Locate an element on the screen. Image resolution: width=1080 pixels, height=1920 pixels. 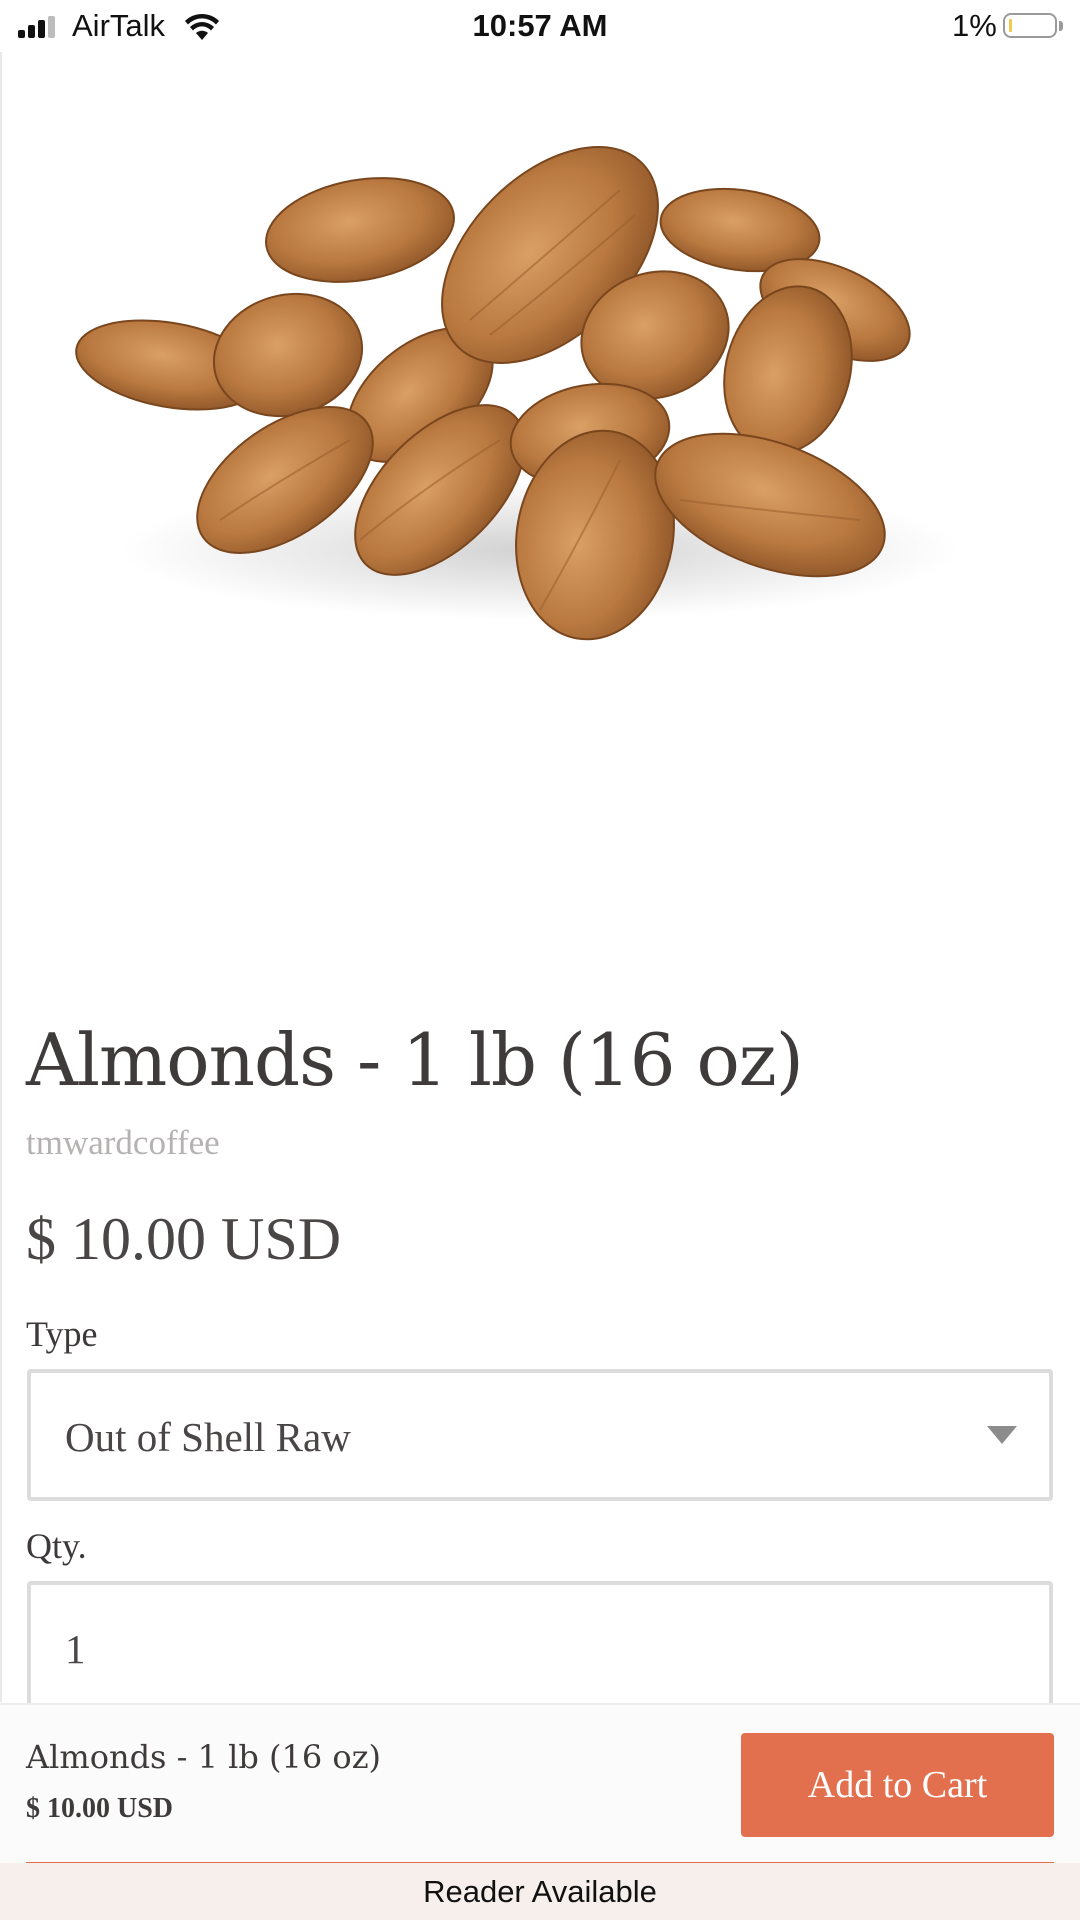
page-edge-divider is located at coordinates (1, 877).